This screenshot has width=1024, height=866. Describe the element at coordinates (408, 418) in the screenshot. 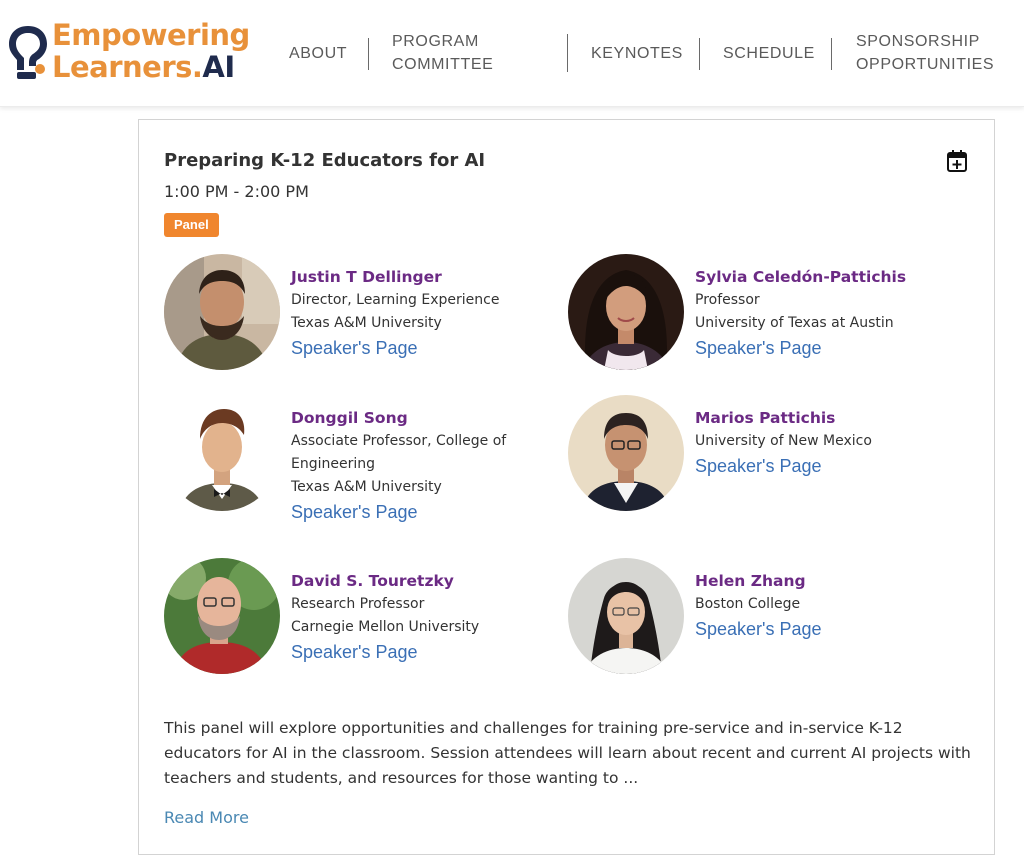

I see `speaker-name: Donggil Song` at that location.